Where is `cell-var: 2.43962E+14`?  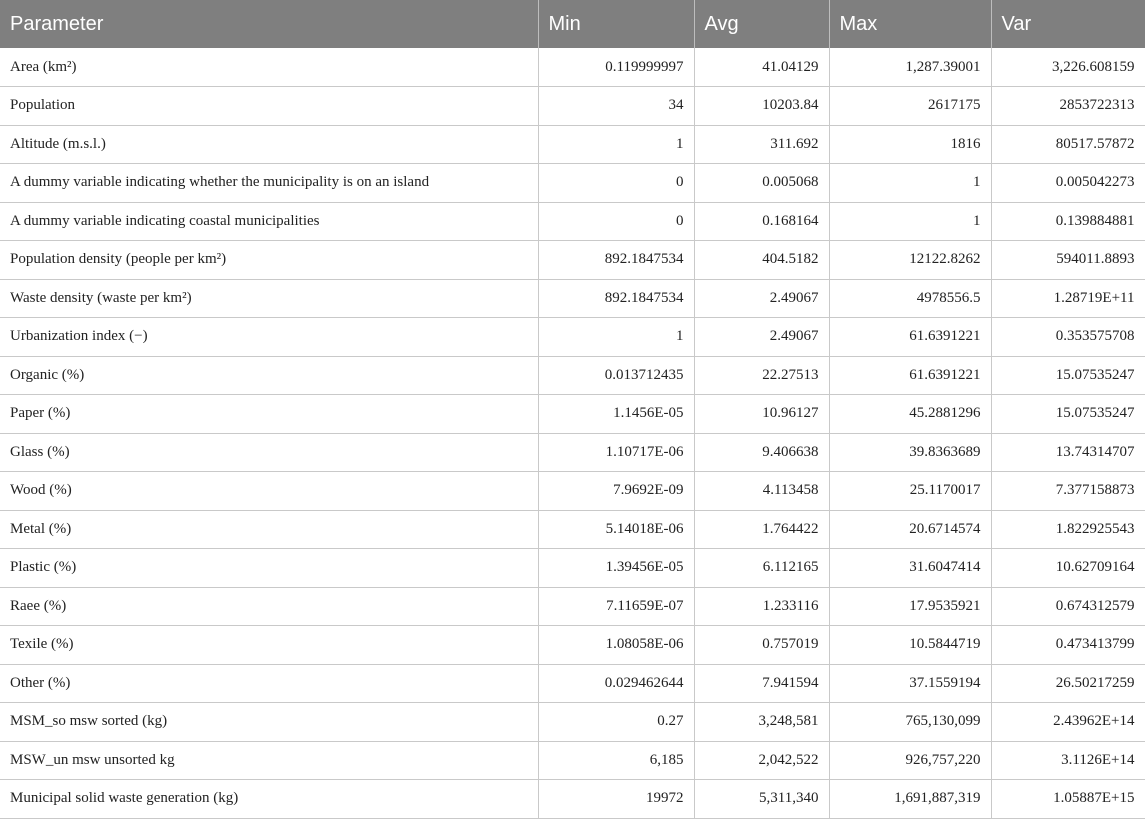
cell-var: 2.43962E+14 is located at coordinates (1067, 722).